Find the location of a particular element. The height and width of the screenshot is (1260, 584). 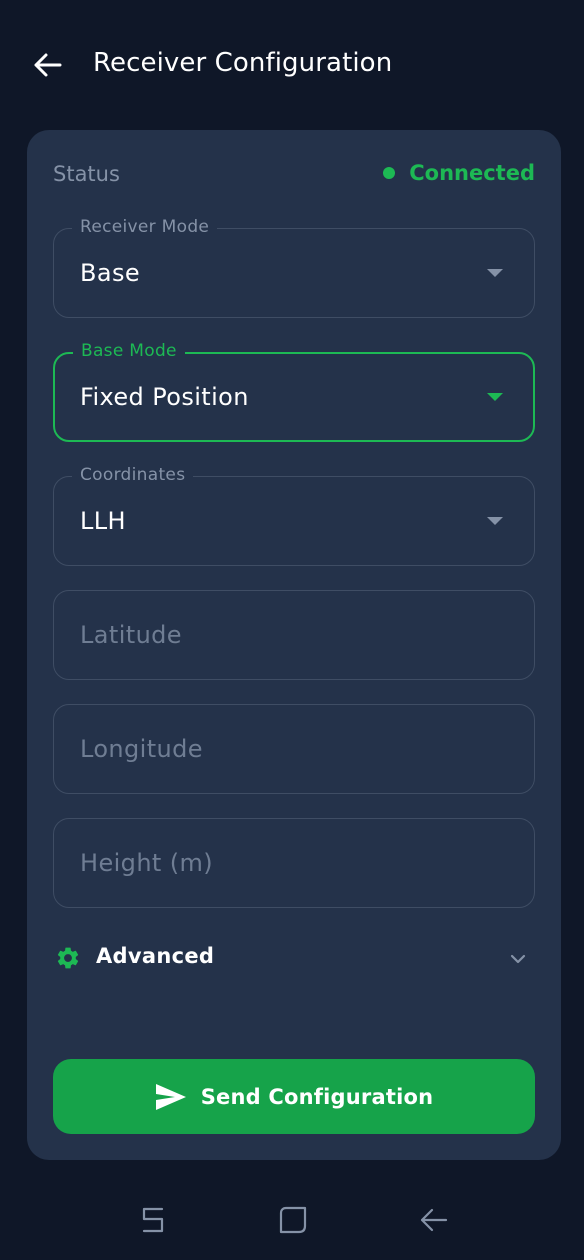

coordinates-value: LLH is located at coordinates (103, 521).